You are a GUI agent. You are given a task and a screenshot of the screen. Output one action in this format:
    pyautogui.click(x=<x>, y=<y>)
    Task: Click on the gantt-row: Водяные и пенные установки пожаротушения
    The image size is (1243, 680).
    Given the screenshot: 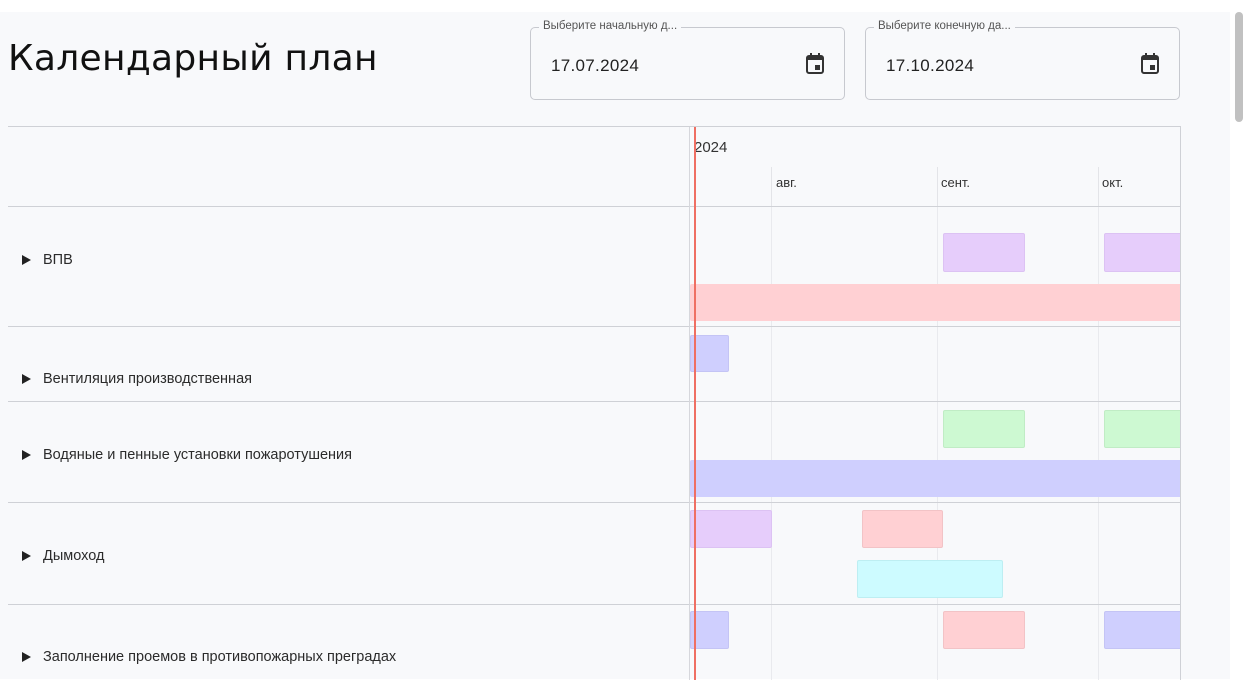 What is the action you would take?
    pyautogui.click(x=594, y=452)
    